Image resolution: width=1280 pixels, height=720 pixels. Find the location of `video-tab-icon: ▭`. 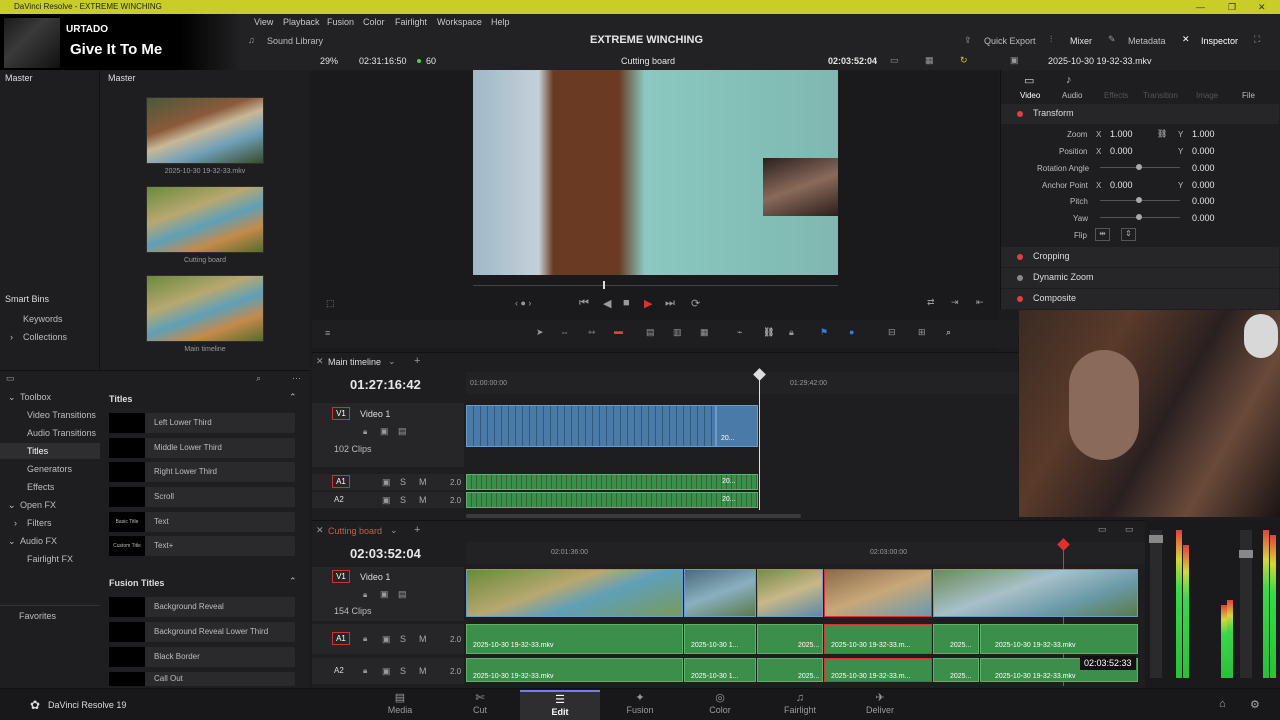

video-tab-icon: ▭ is located at coordinates (1029, 80).